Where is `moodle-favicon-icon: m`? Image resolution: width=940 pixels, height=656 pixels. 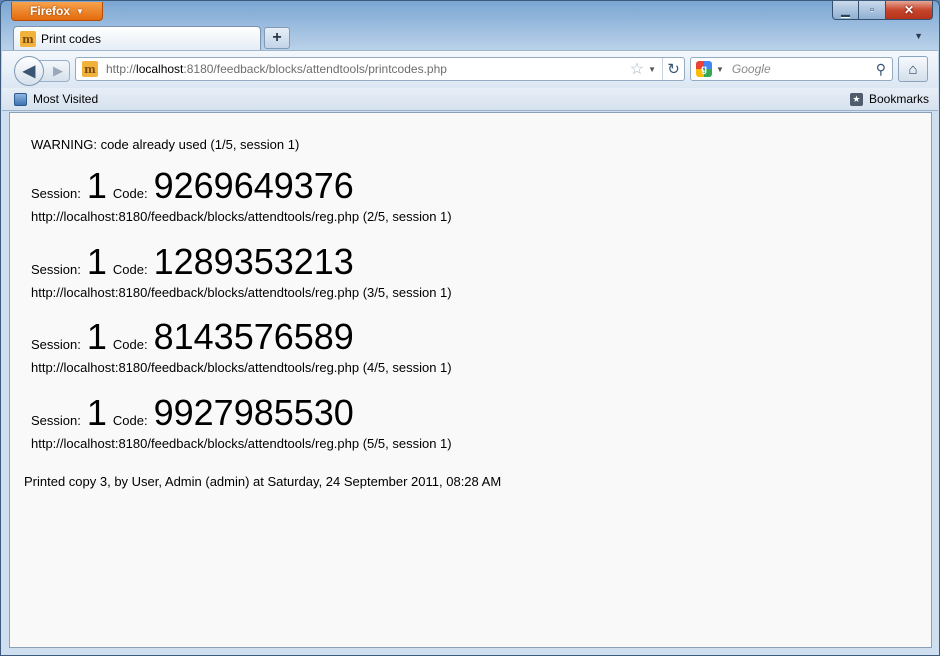 moodle-favicon-icon: m is located at coordinates (28, 39).